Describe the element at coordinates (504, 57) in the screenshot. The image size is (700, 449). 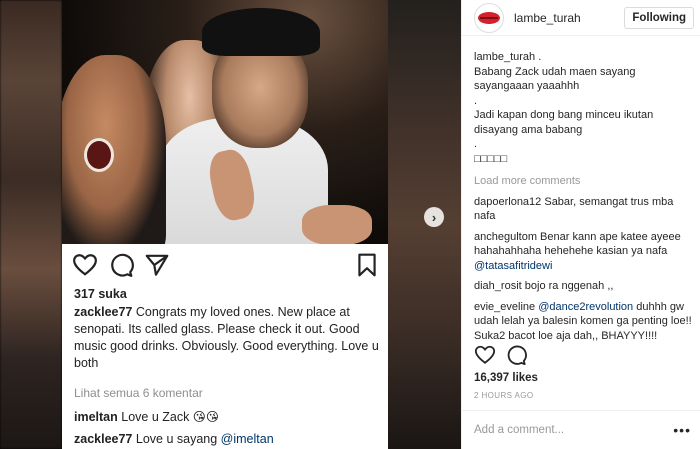
I see `caption-username: lambe_turah` at that location.